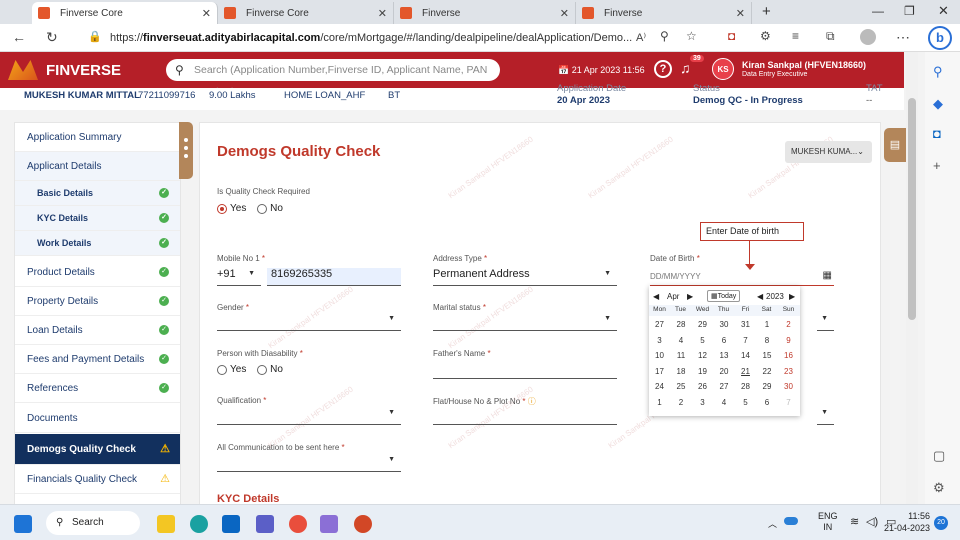  What do you see at coordinates (97, 449) in the screenshot?
I see `sidebar-item-demogs-qc: Demogs Quality Check ⚠` at bounding box center [97, 449].